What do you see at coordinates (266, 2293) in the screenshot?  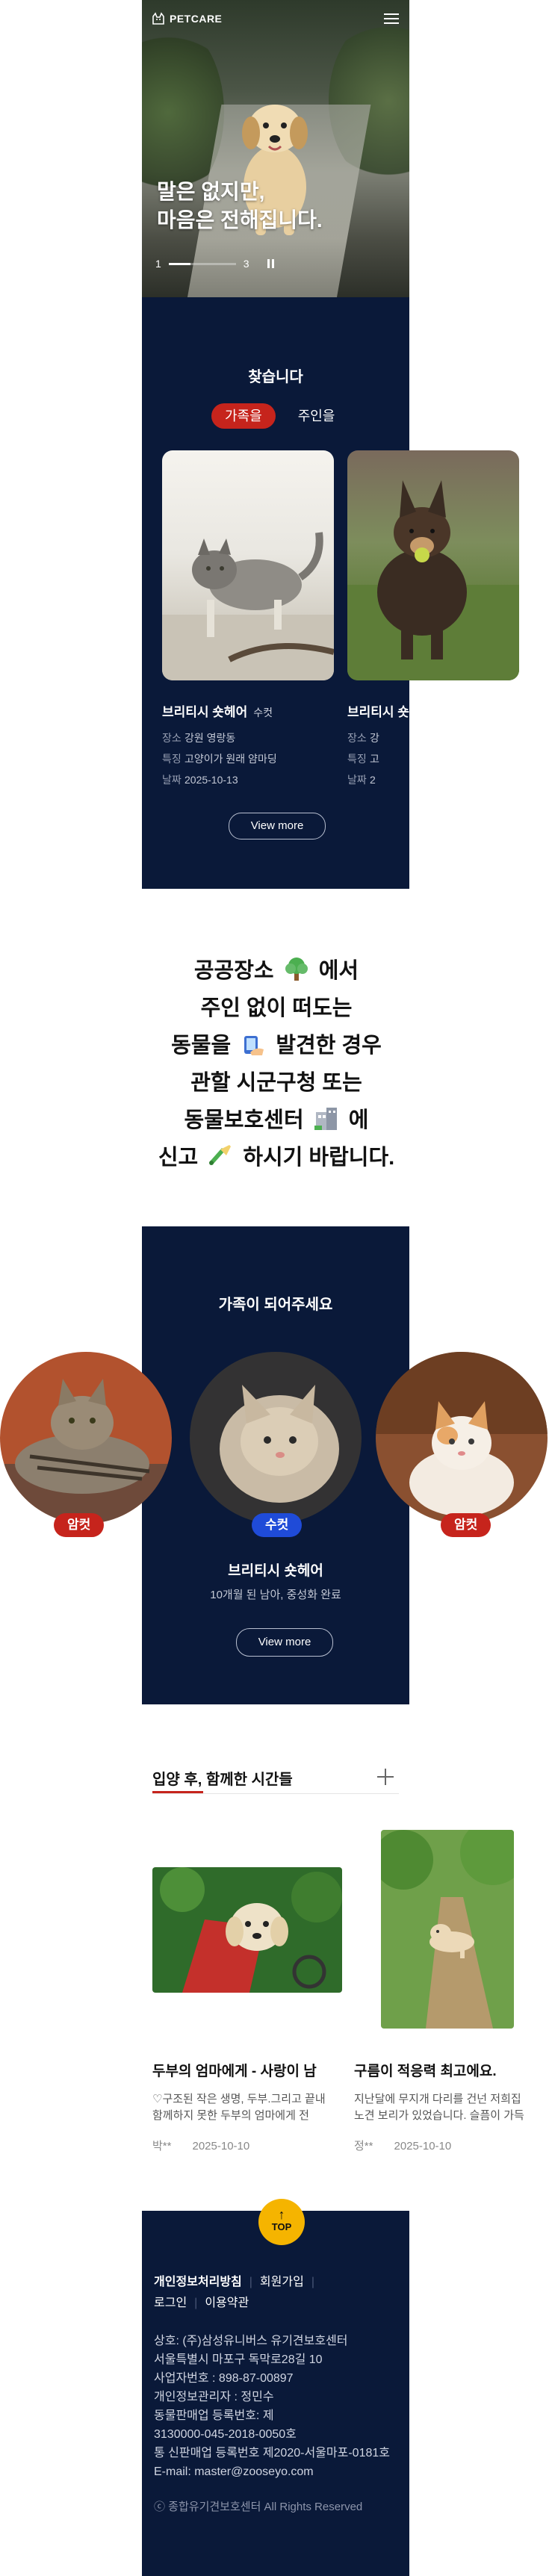 I see `footer-links: 개인정보처리방침 | 회원가입 | 로그인 | 이용약관` at bounding box center [266, 2293].